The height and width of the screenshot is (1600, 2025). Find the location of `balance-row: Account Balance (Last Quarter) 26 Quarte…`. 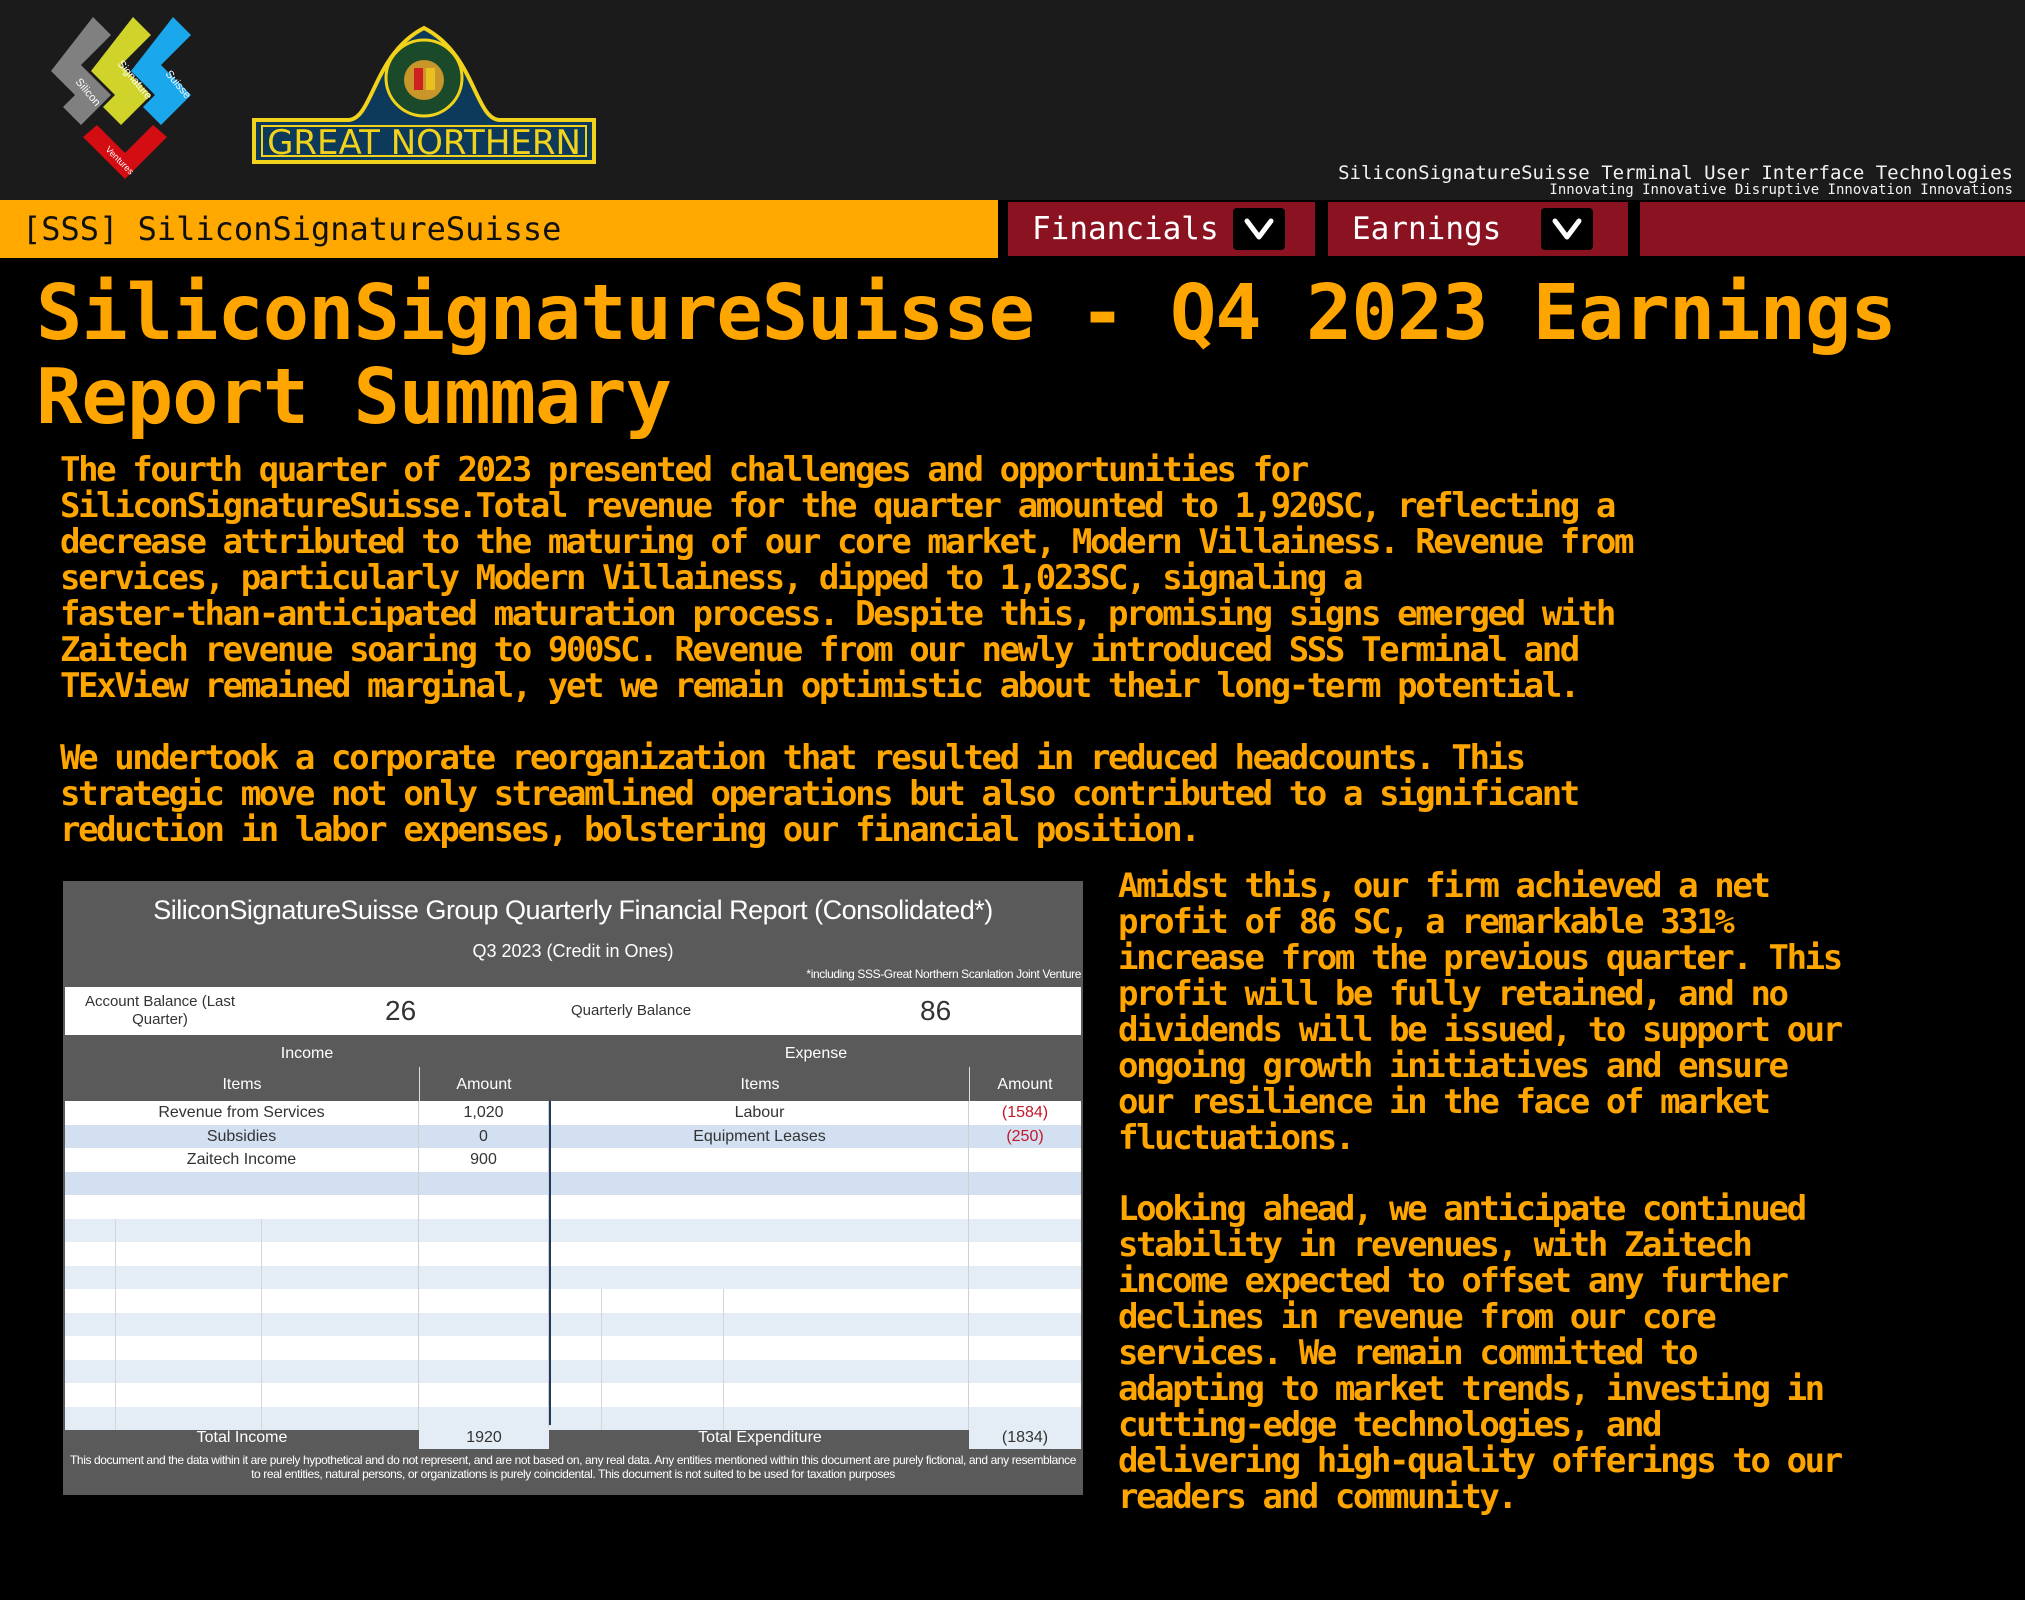

balance-row: Account Balance (Last Quarter) 26 Quarte… is located at coordinates (573, 1011).